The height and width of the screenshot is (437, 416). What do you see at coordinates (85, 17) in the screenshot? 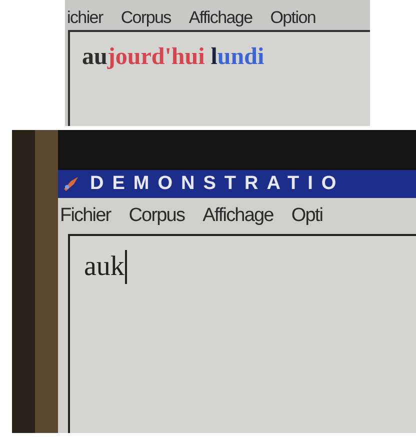
I see `menu-item: ichier` at bounding box center [85, 17].